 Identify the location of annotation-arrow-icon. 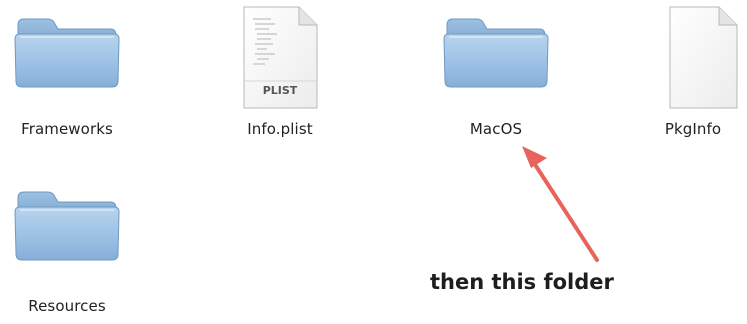
(560, 204).